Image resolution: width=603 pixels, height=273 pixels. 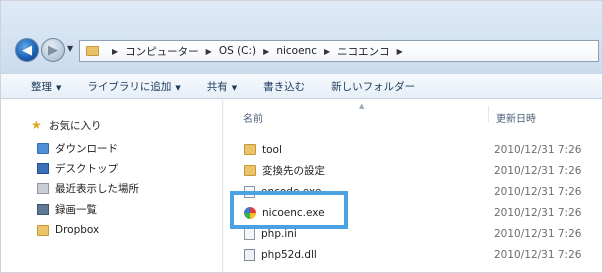 What do you see at coordinates (293, 171) in the screenshot?
I see `file-name: 変換先の設定` at bounding box center [293, 171].